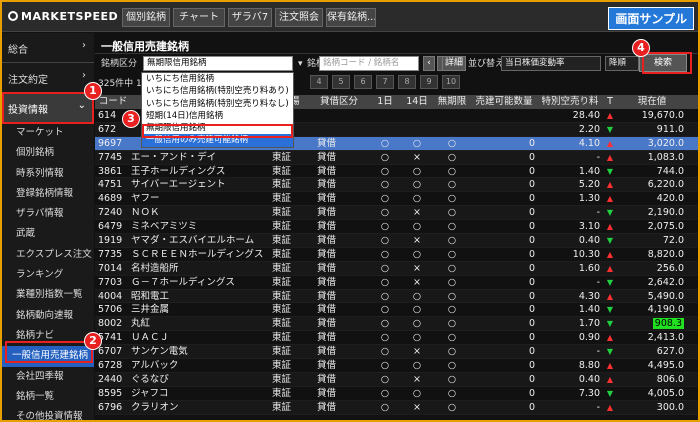 This screenshot has width=700, height=422. Describe the element at coordinates (48, 214) in the screenshot. I see `sidebar-subitem: ザラバ情報` at that location.